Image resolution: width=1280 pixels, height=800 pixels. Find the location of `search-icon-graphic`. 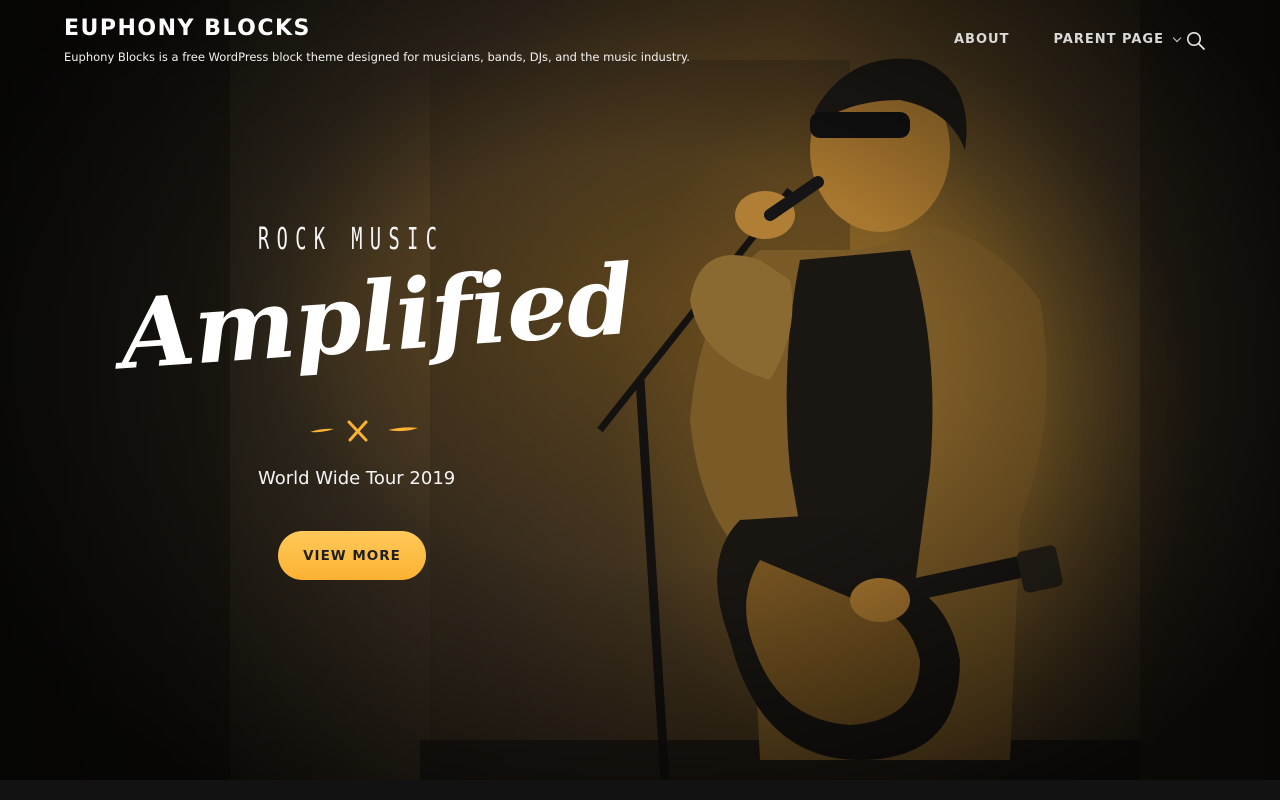

search-icon-graphic is located at coordinates (1196, 41).